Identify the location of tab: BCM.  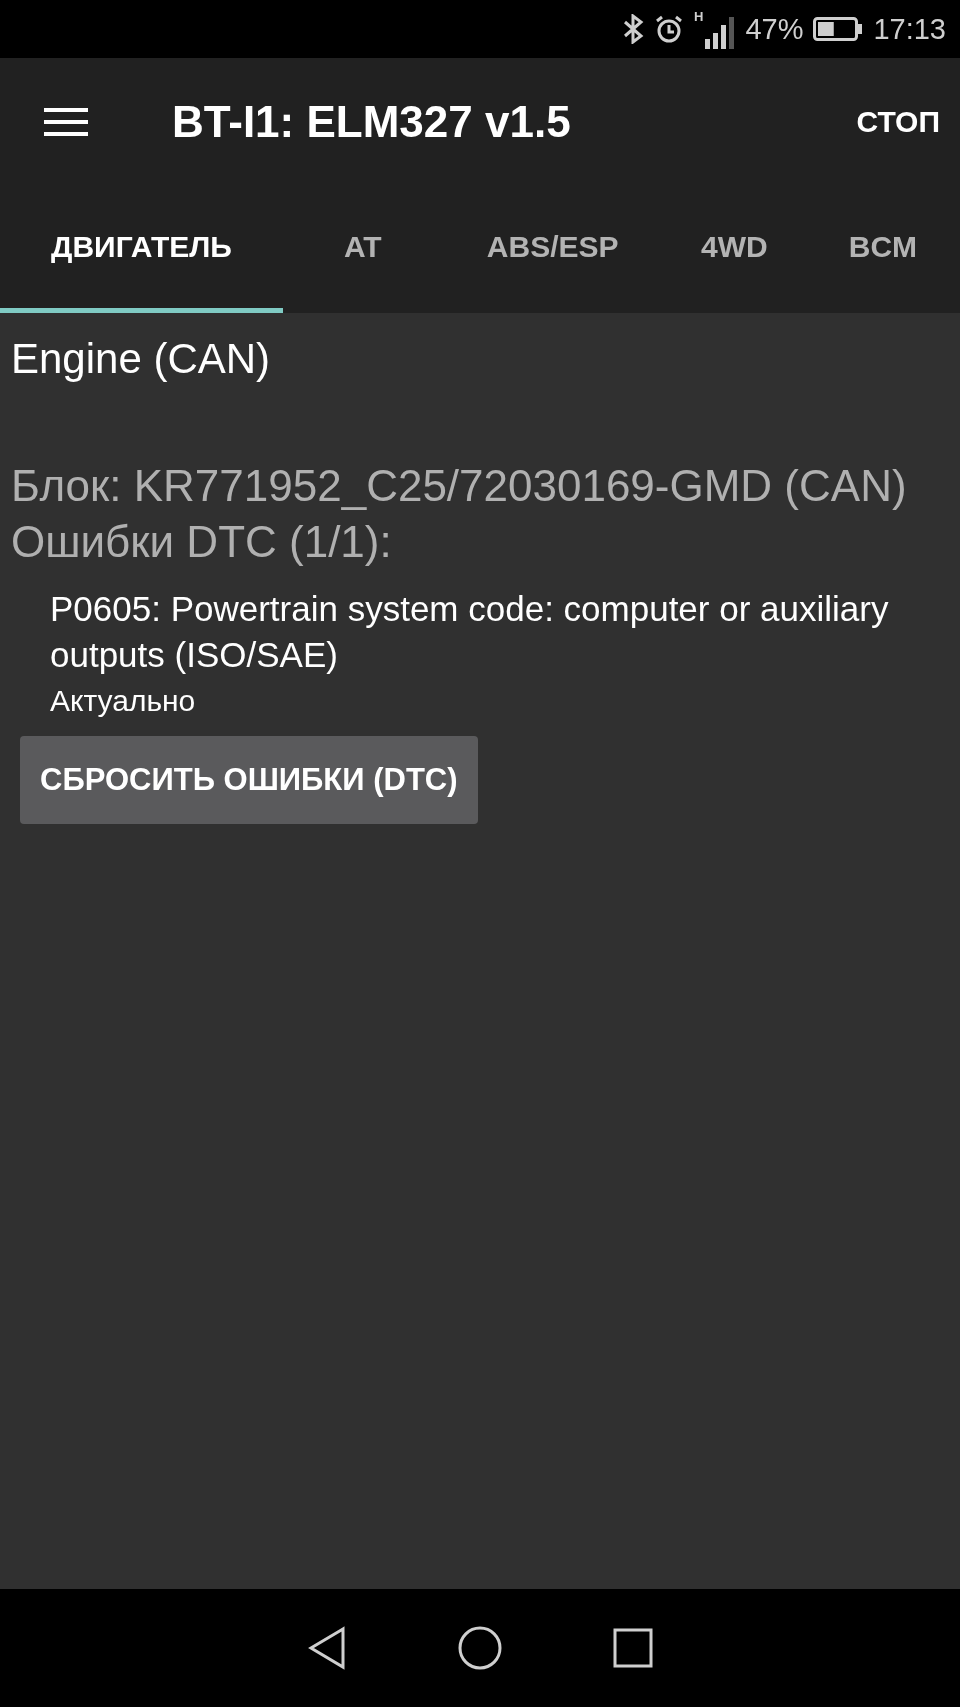
(882, 249).